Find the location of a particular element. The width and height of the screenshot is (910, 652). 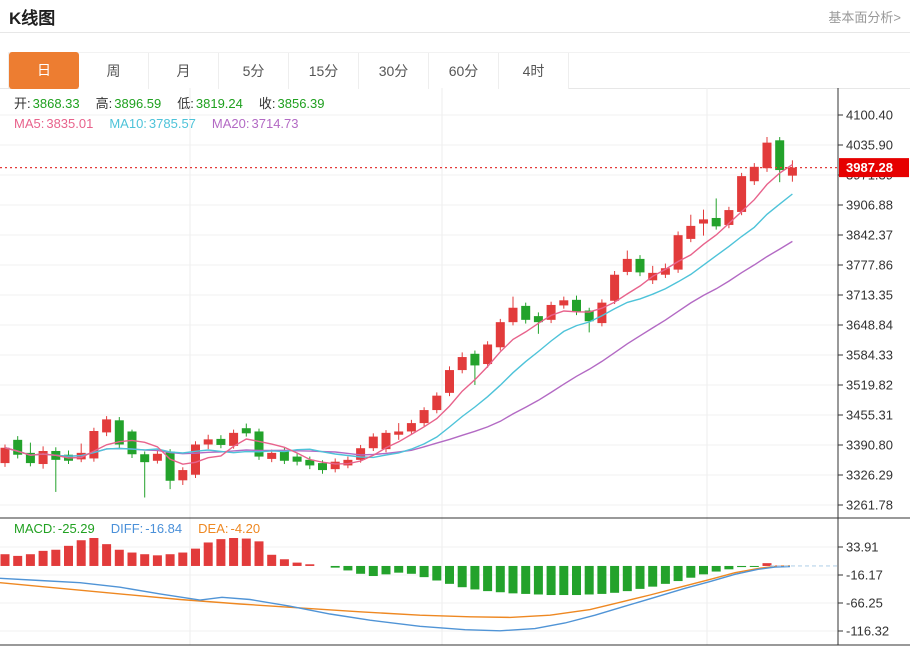

y-axis-label: 4035.90 is located at coordinates (869, 145).